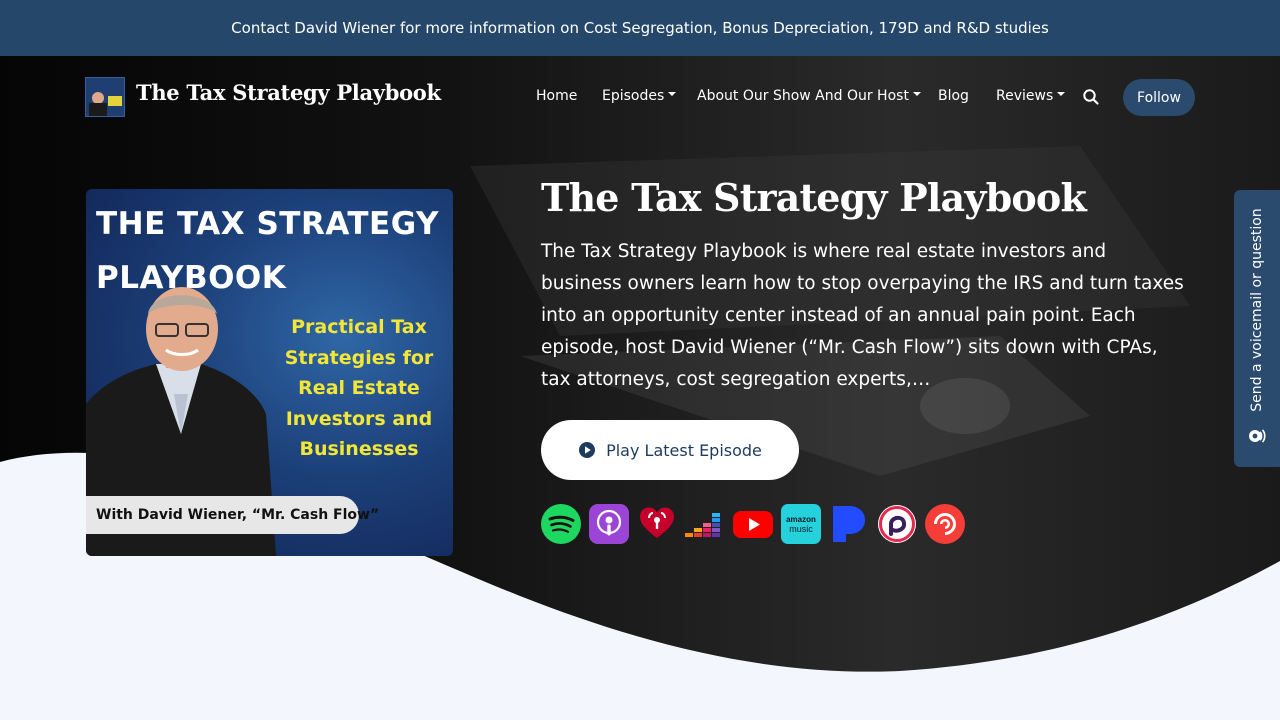  What do you see at coordinates (705, 524) in the screenshot?
I see `deezer-icon` at bounding box center [705, 524].